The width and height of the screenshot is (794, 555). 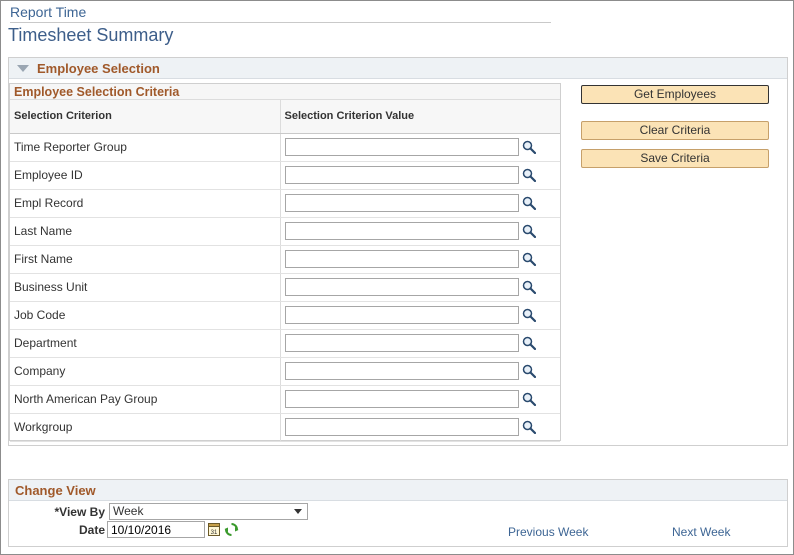 I want to click on criterion-label: Workgroup, so click(x=145, y=427).